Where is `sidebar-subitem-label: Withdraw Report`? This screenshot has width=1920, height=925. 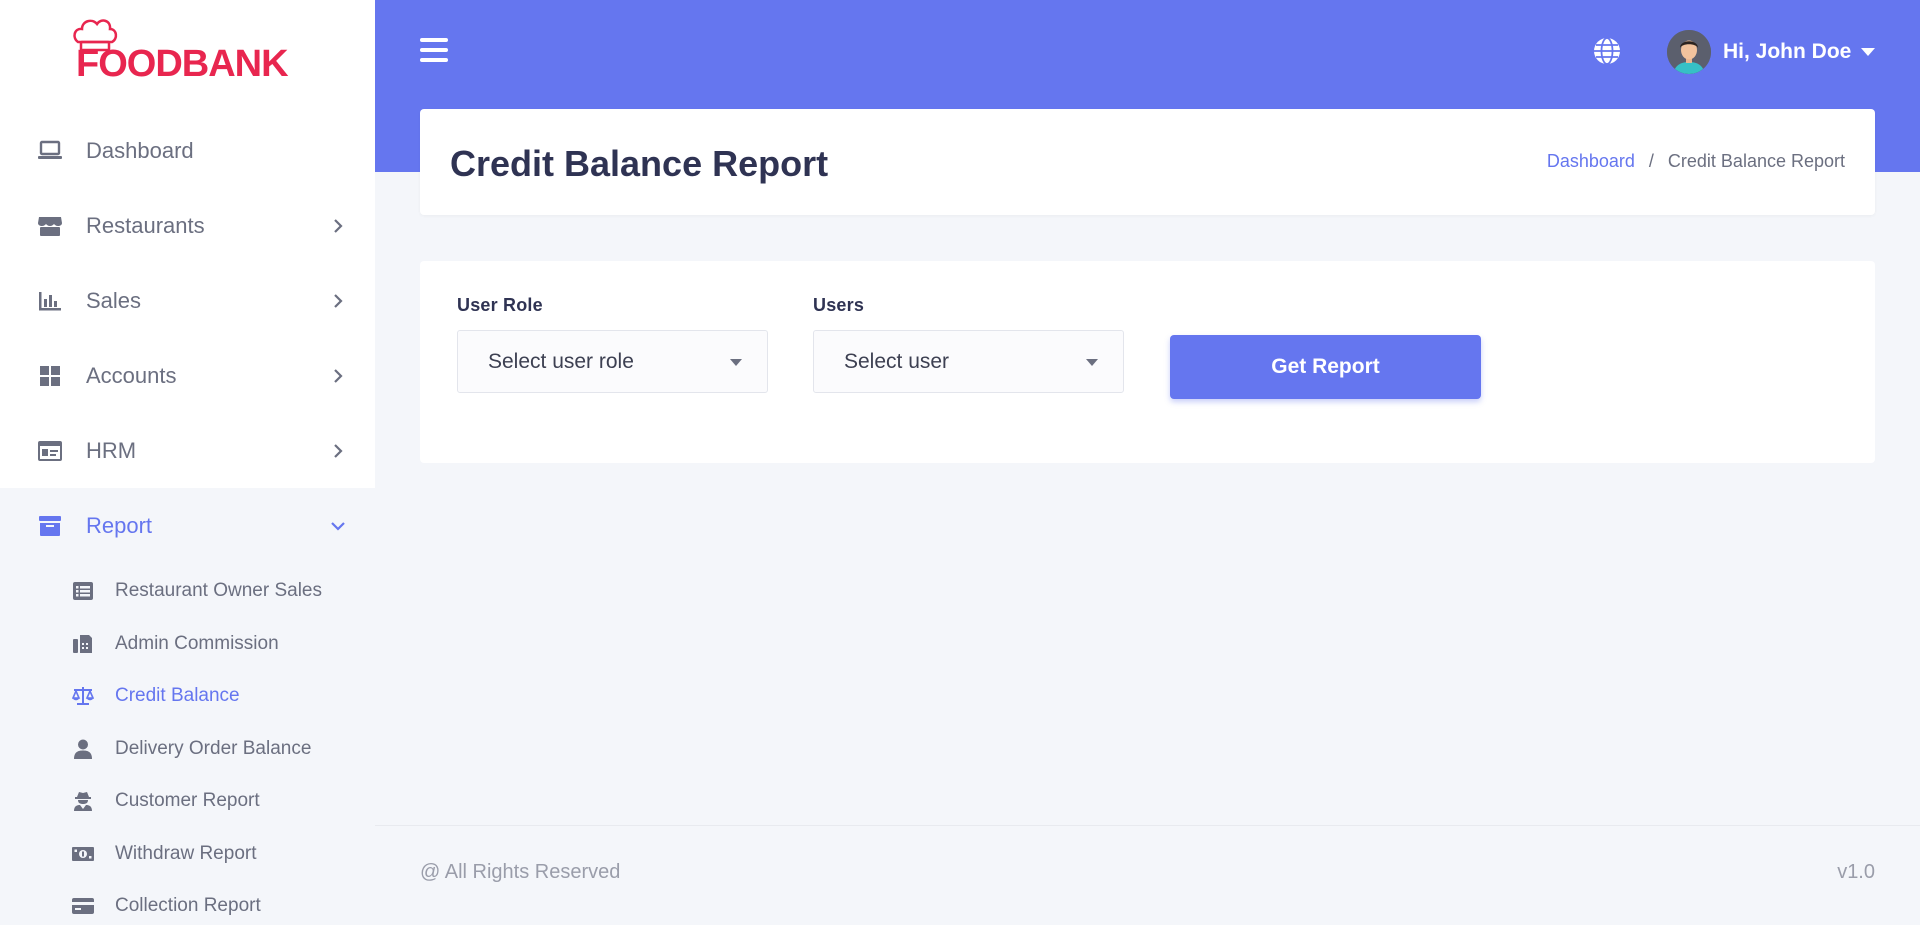
sidebar-subitem-label: Withdraw Report is located at coordinates (186, 853).